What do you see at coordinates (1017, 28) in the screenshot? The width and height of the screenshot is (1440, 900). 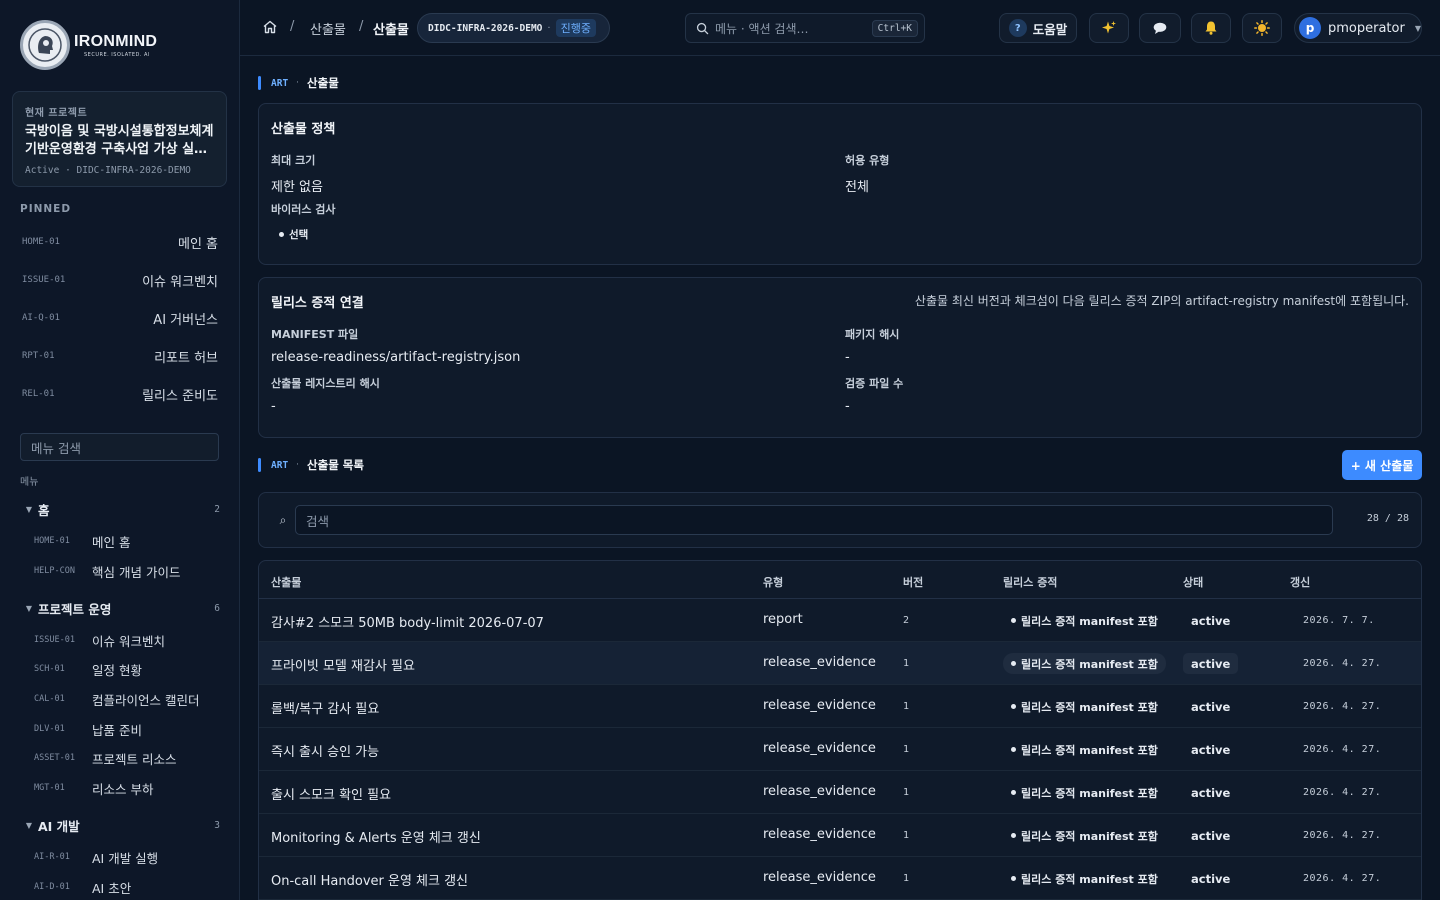 I see `help-icon: ?` at bounding box center [1017, 28].